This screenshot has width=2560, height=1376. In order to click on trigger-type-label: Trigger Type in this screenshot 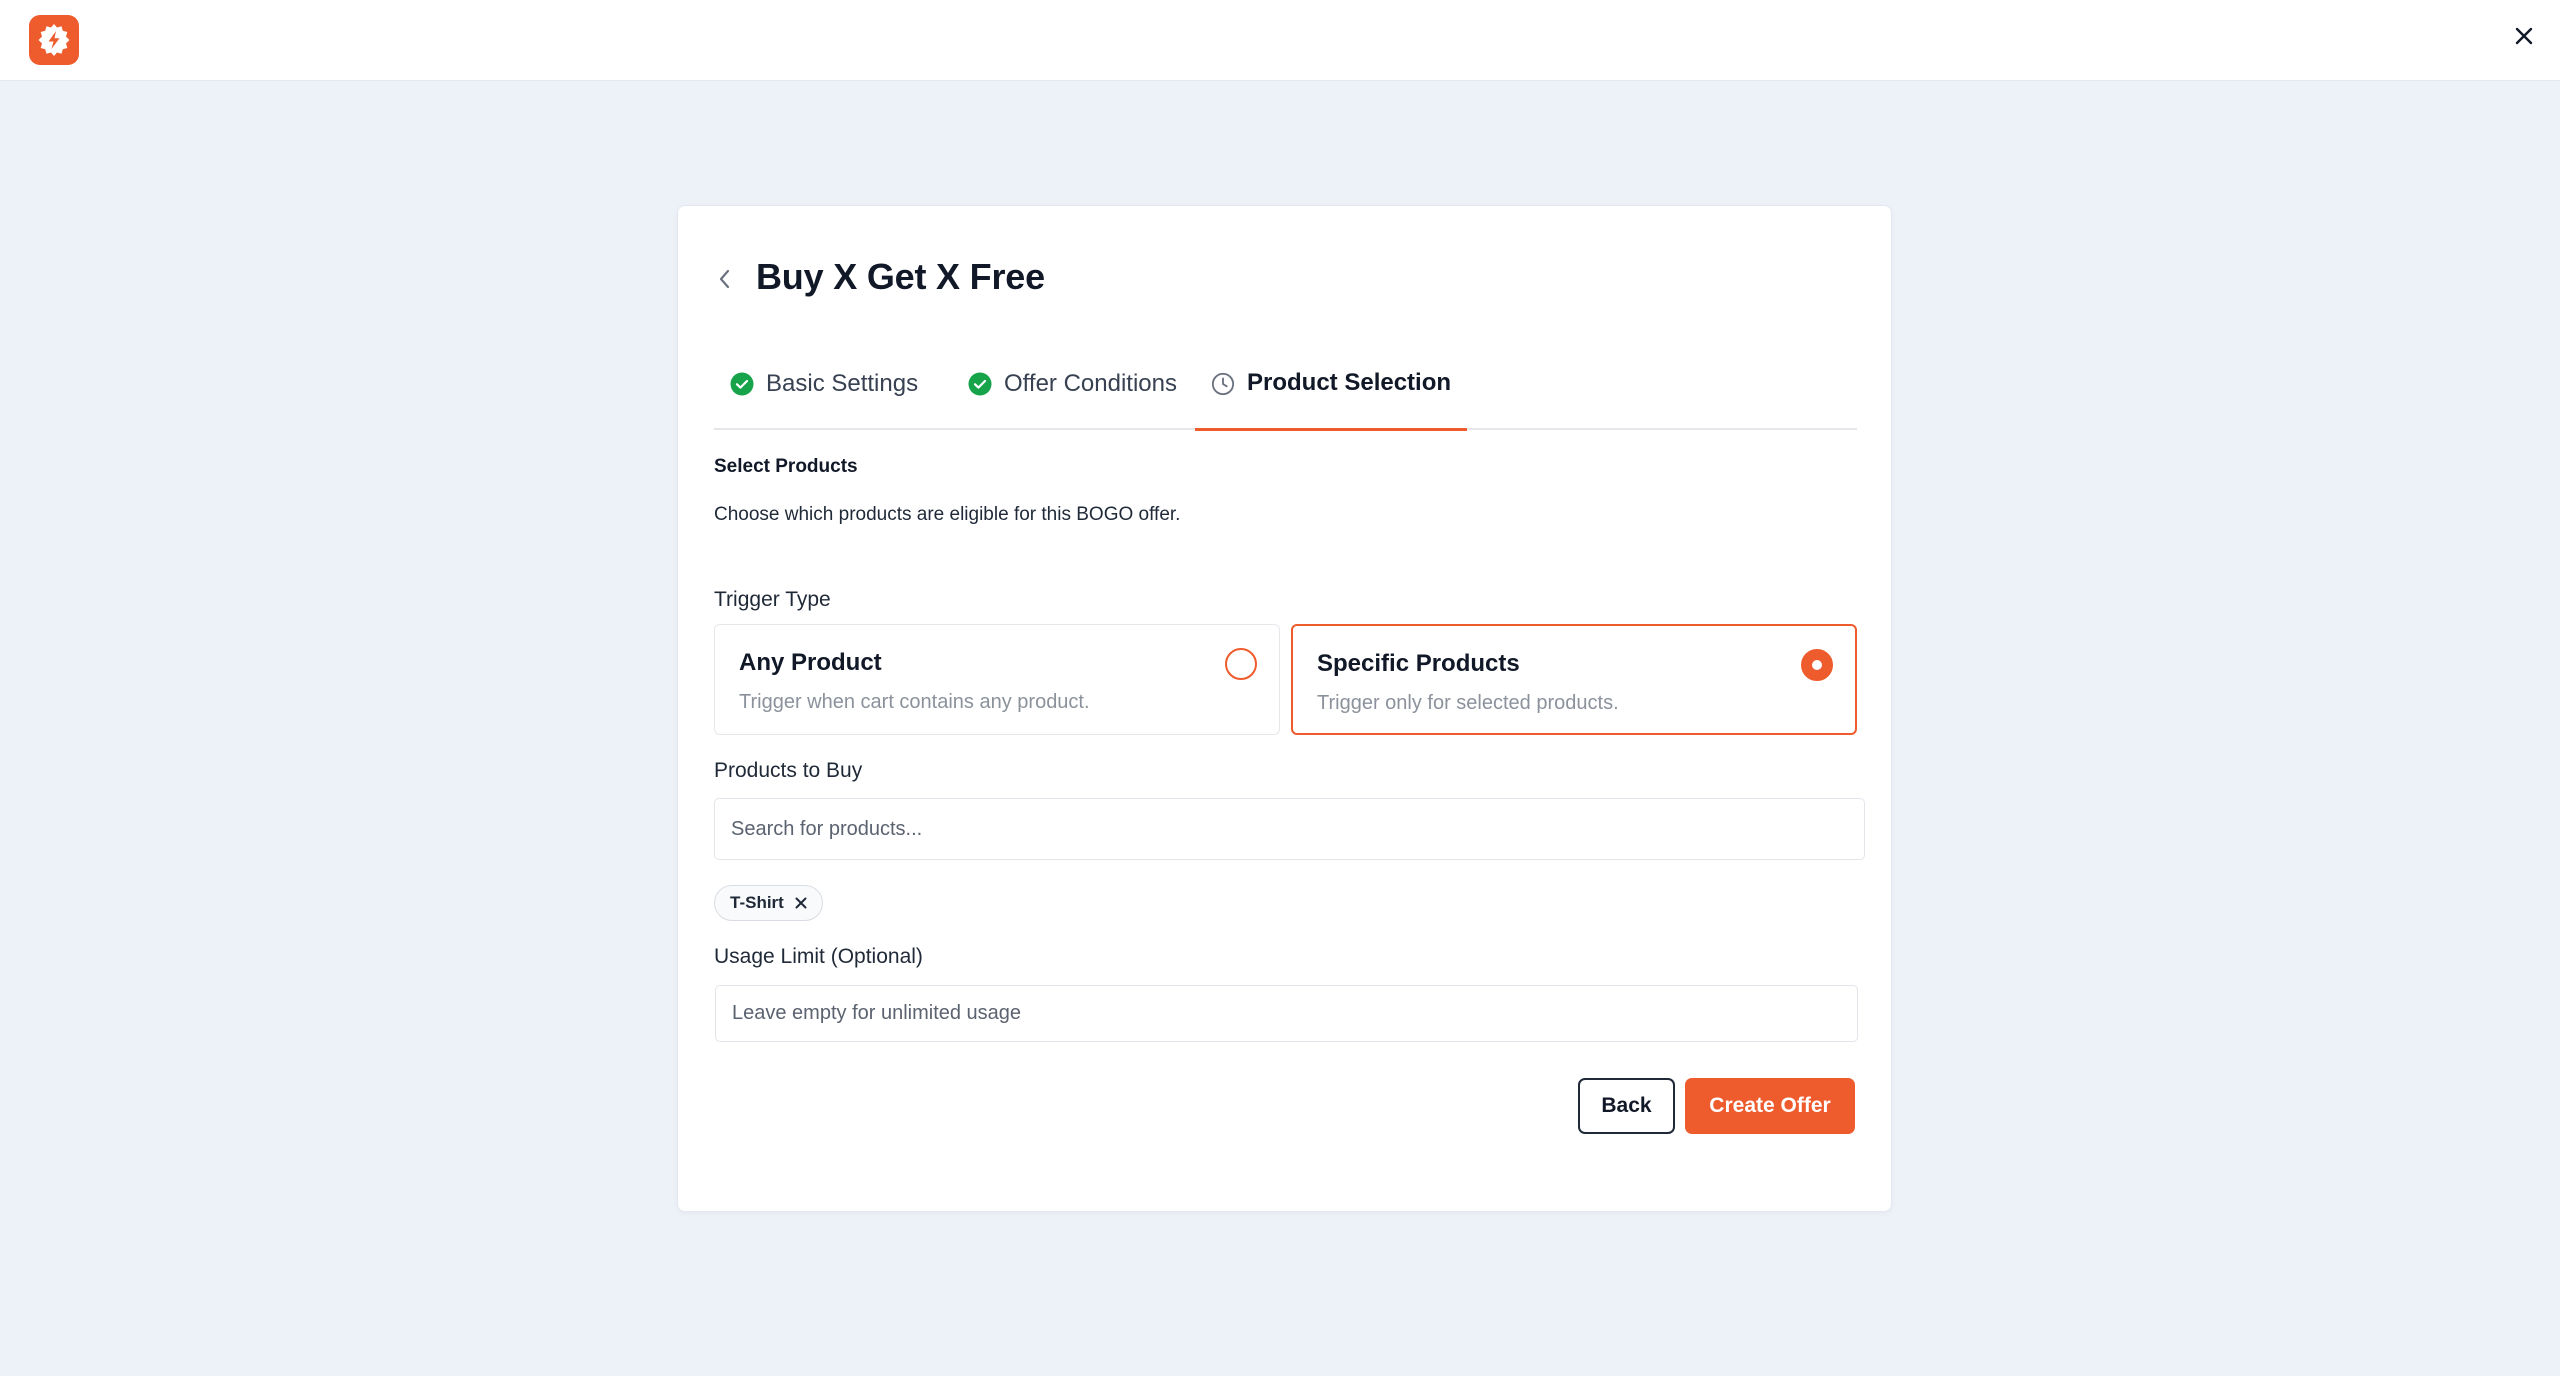, I will do `click(772, 599)`.